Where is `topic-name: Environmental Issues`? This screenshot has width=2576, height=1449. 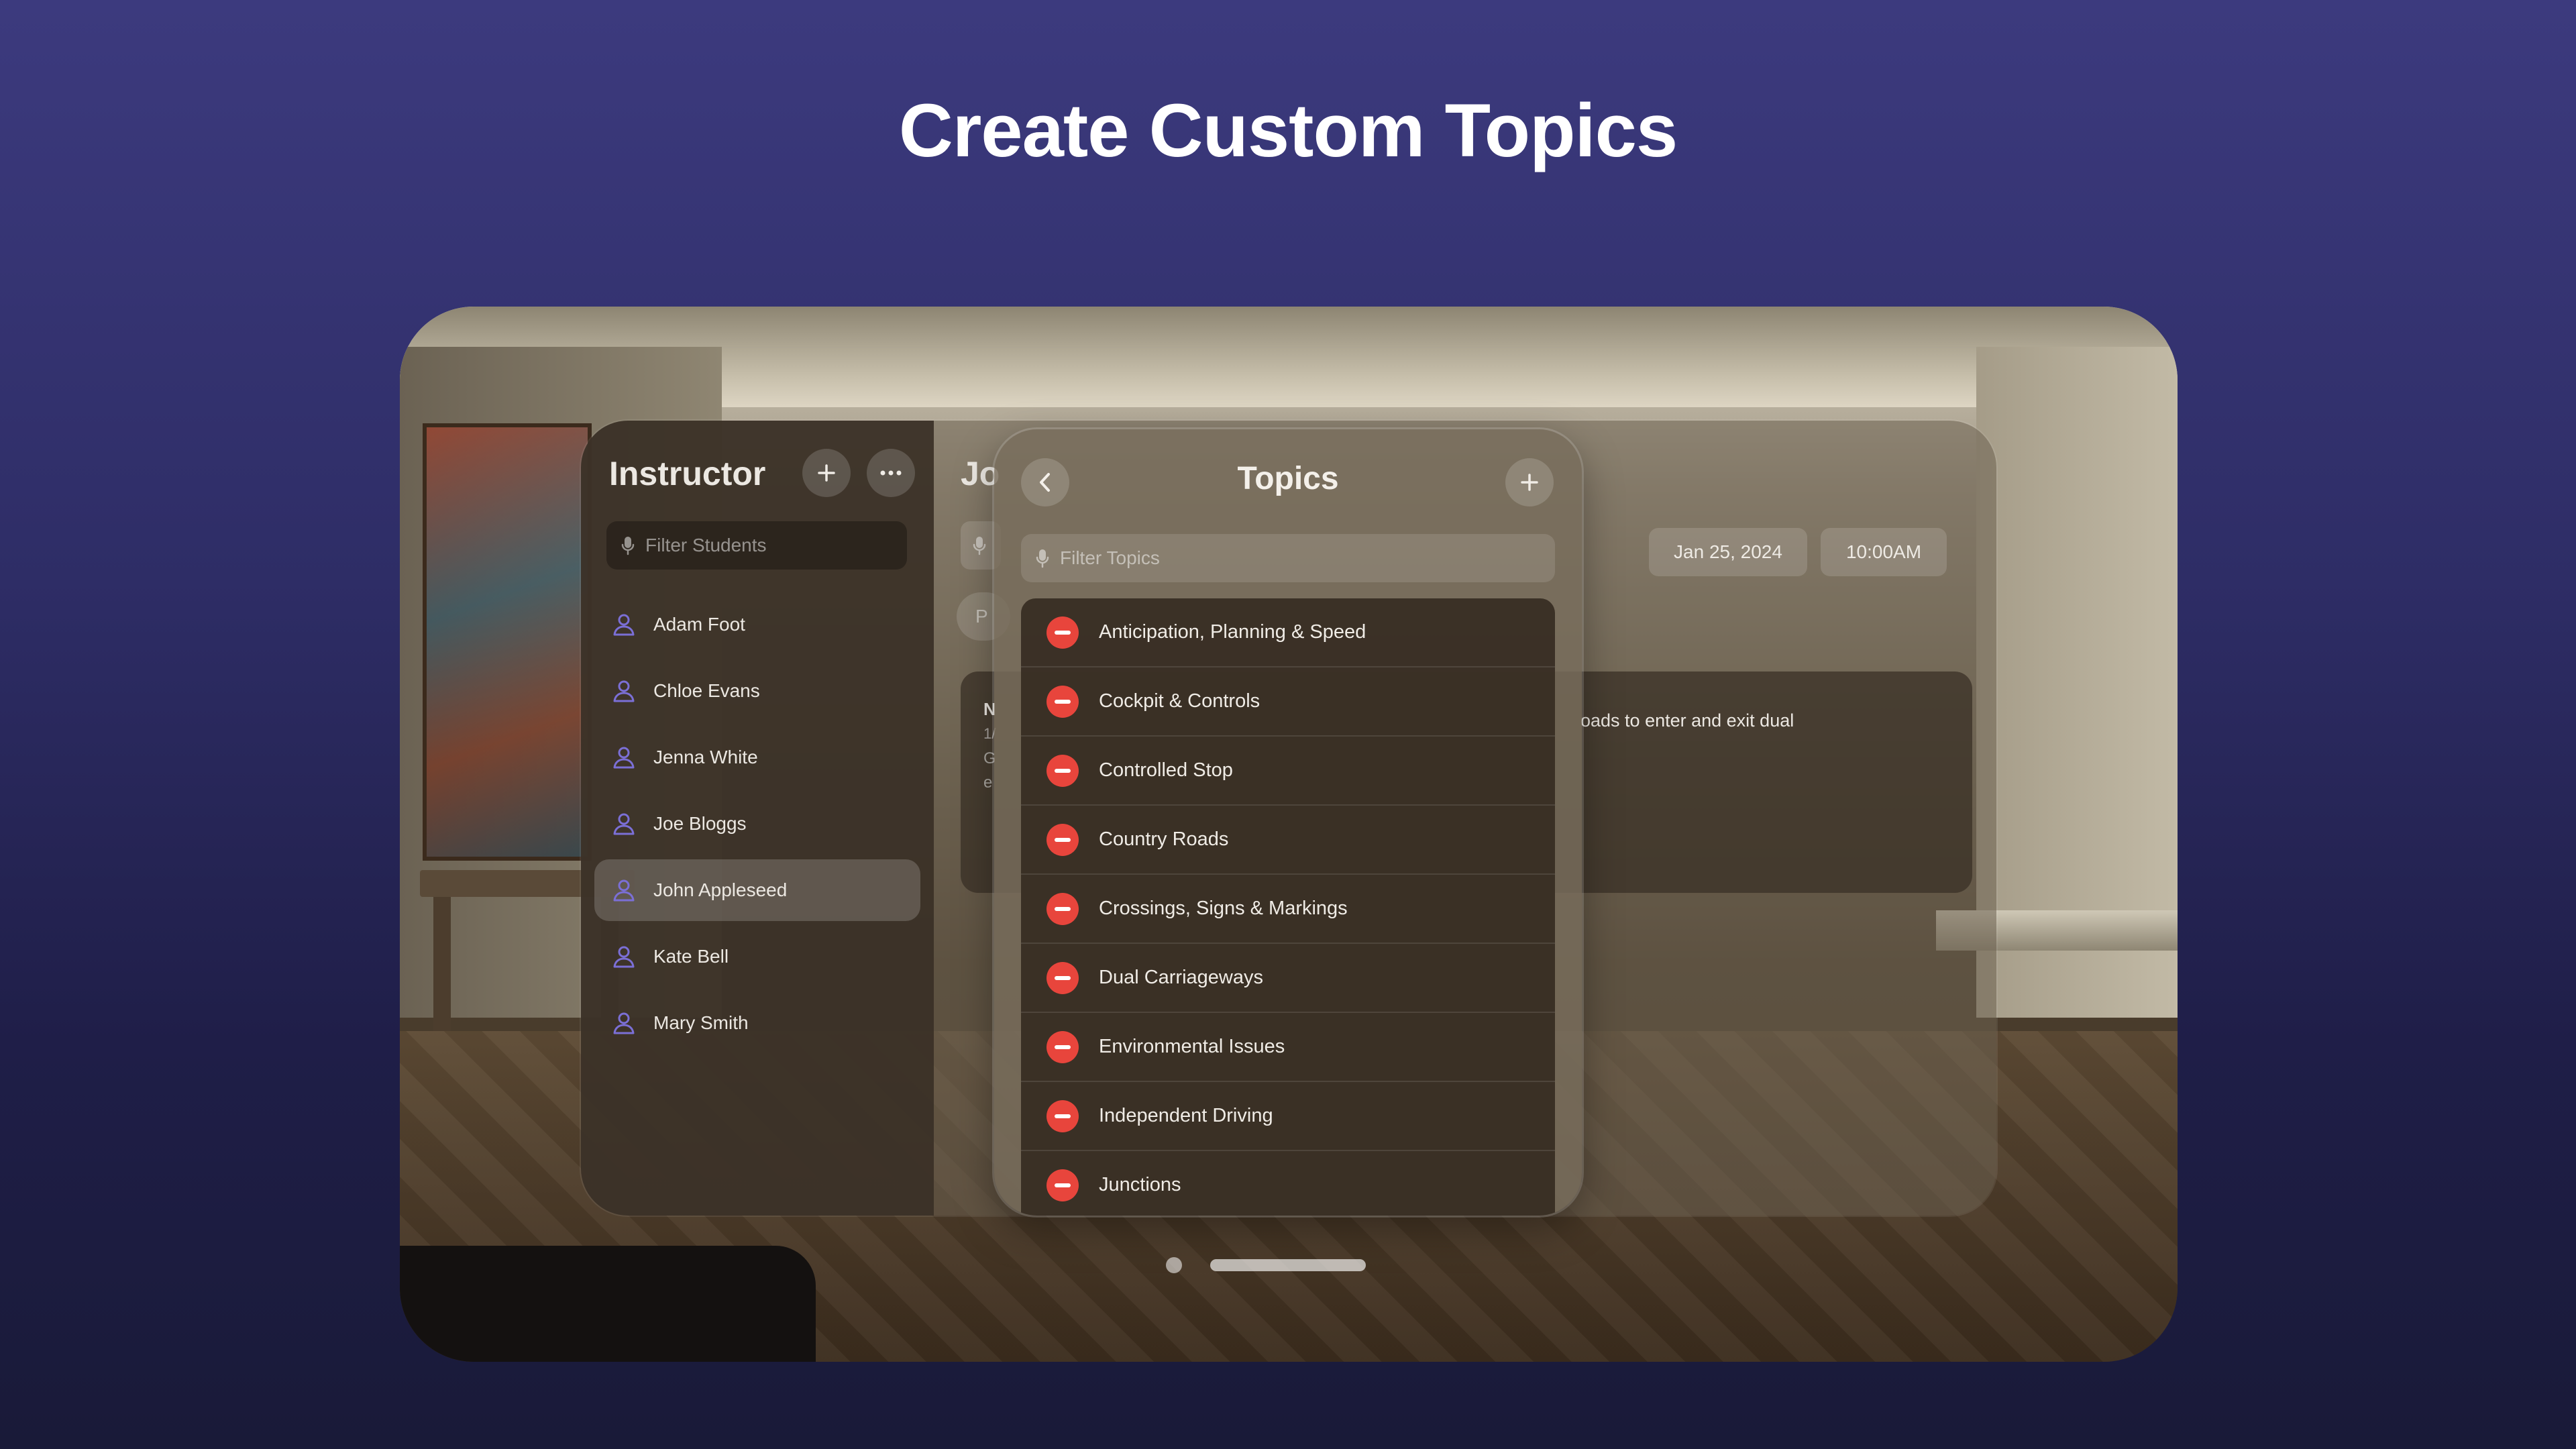
topic-name: Environmental Issues is located at coordinates (1192, 1047).